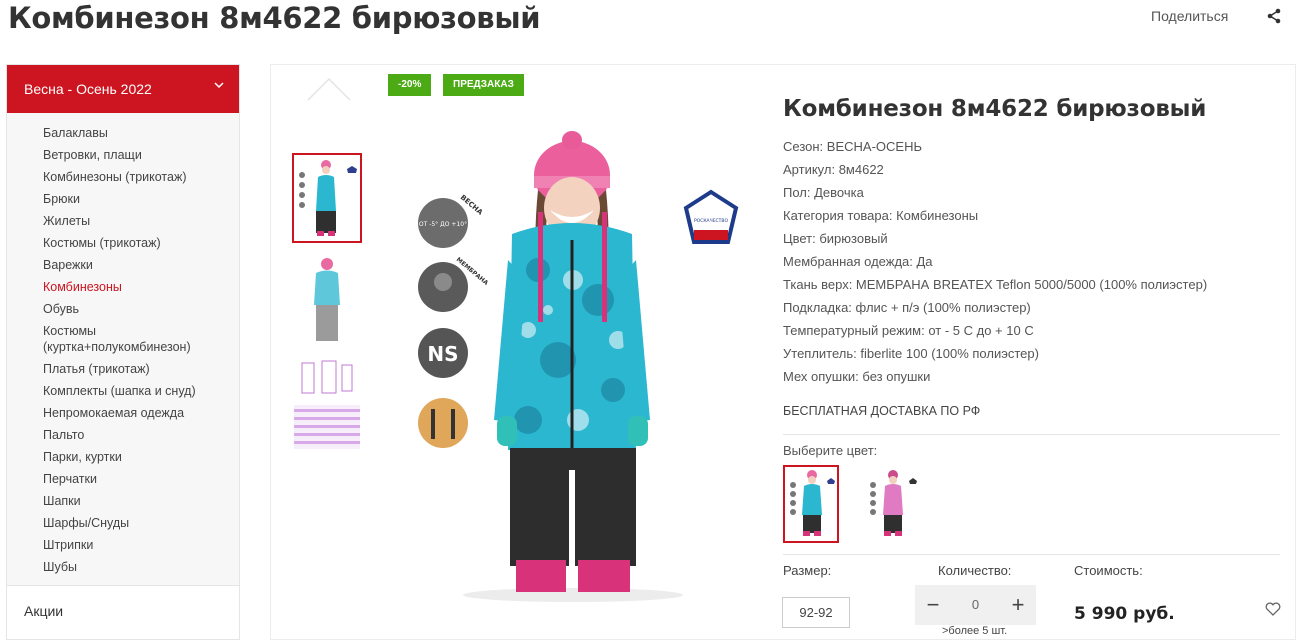  Describe the element at coordinates (138, 309) in the screenshot. I see `sidebar-item: Обувь` at that location.